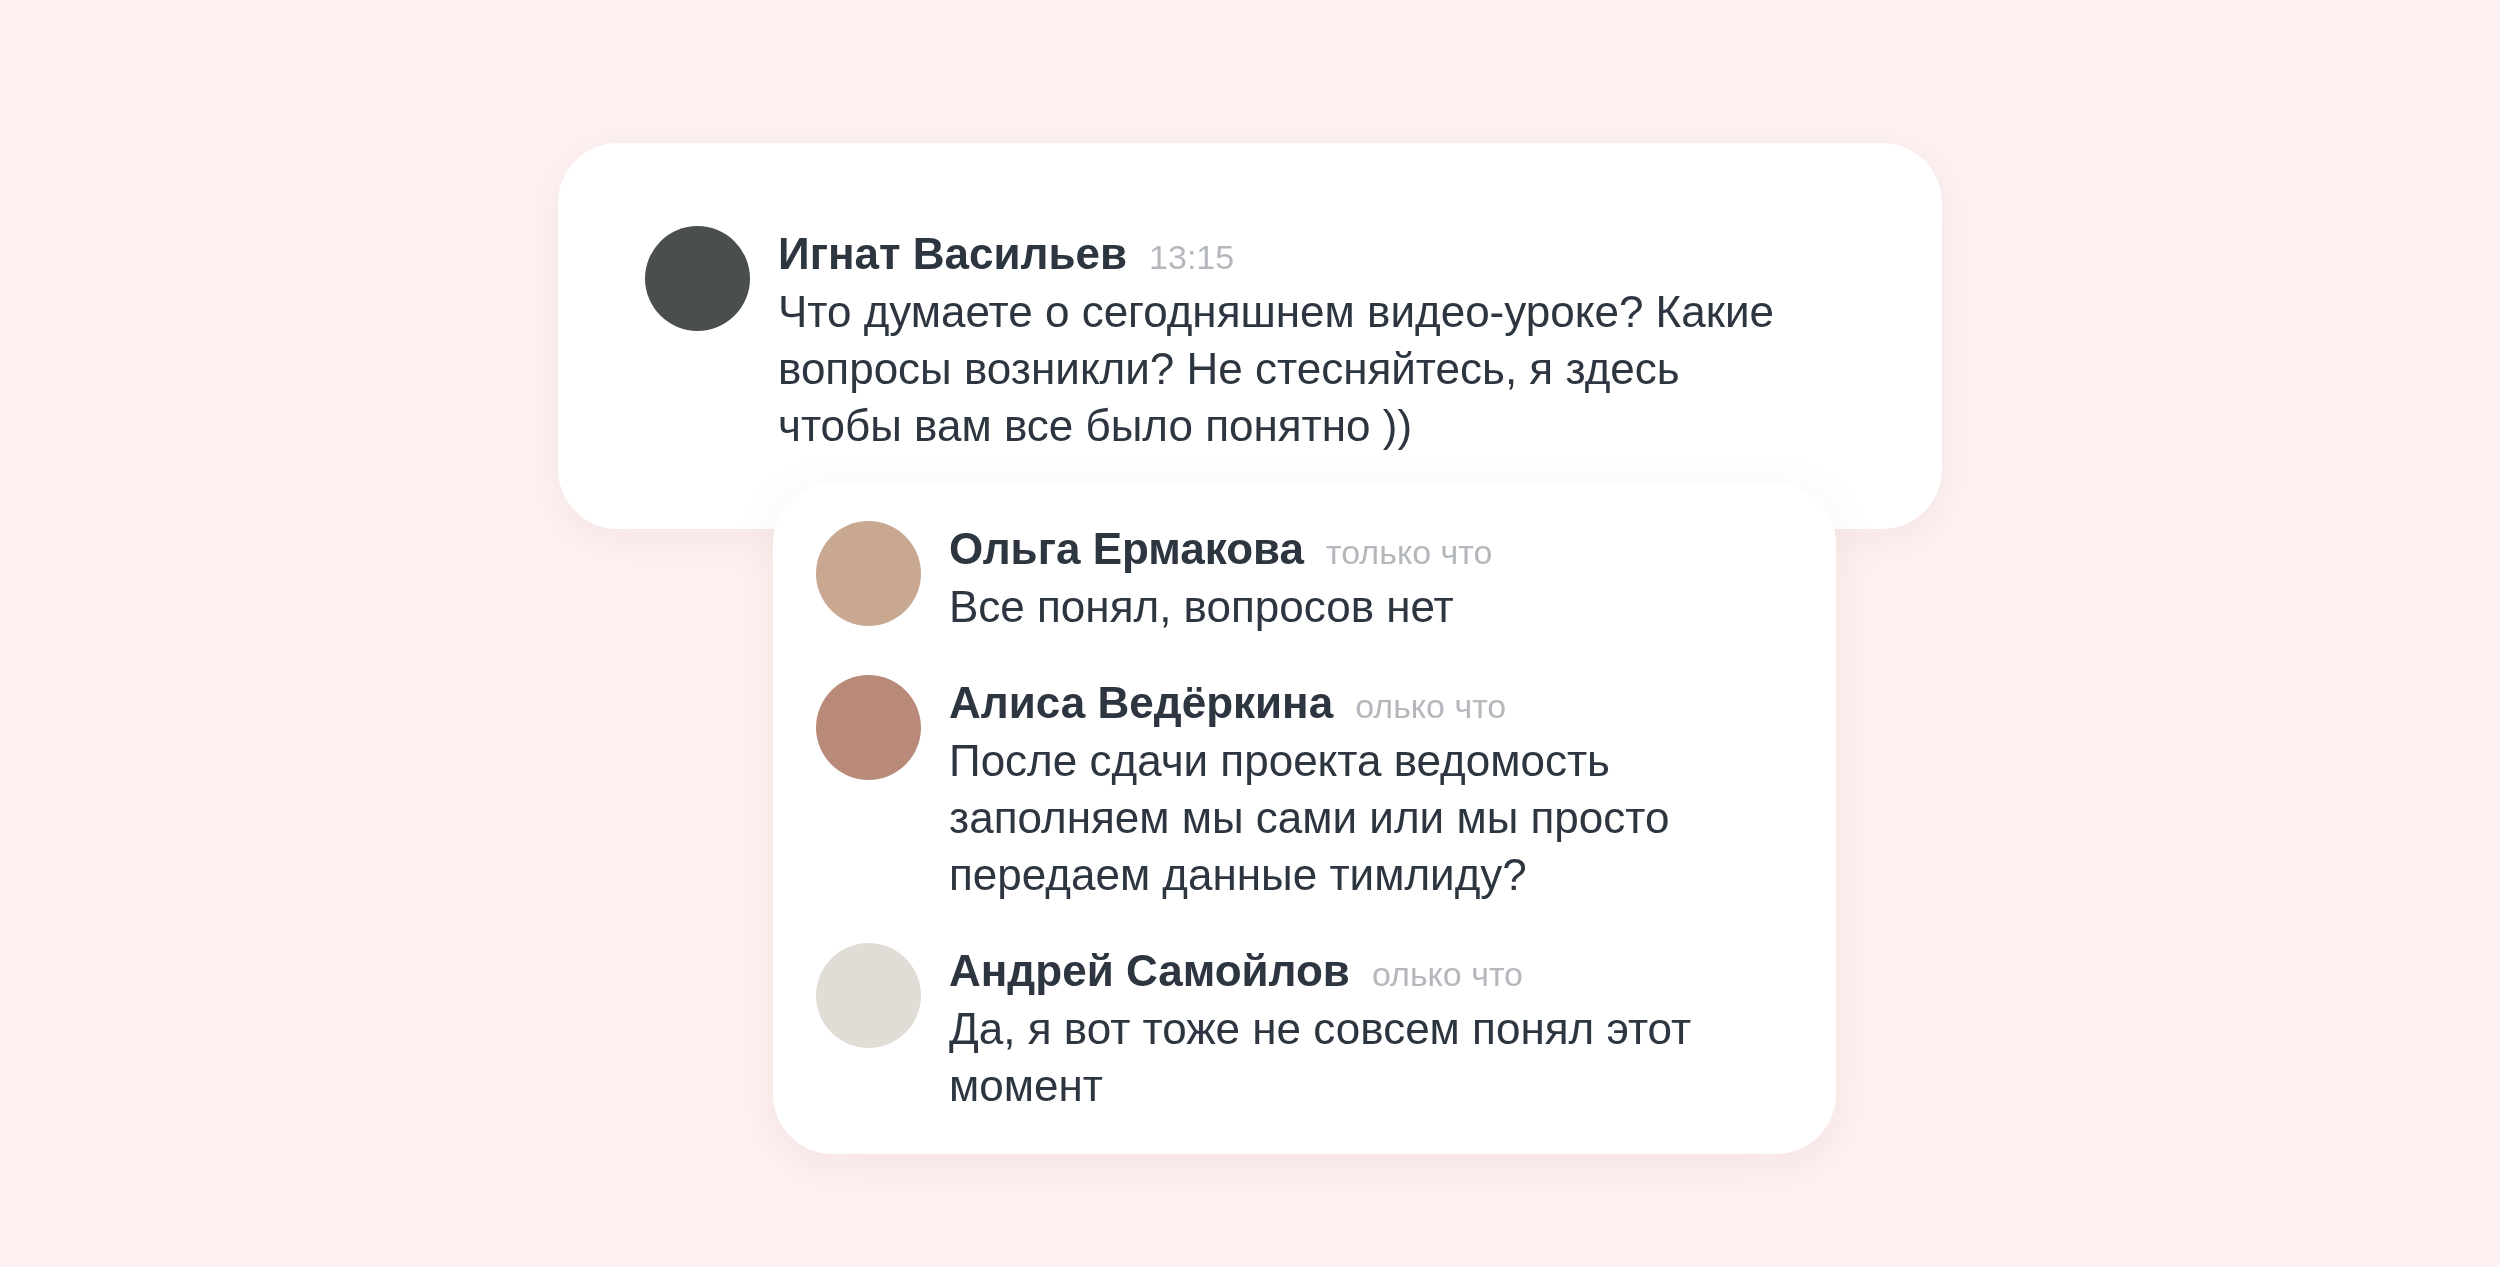 The image size is (2500, 1267). Describe the element at coordinates (1126, 549) in the screenshot. I see `author-name: Ольга Ермакова` at that location.